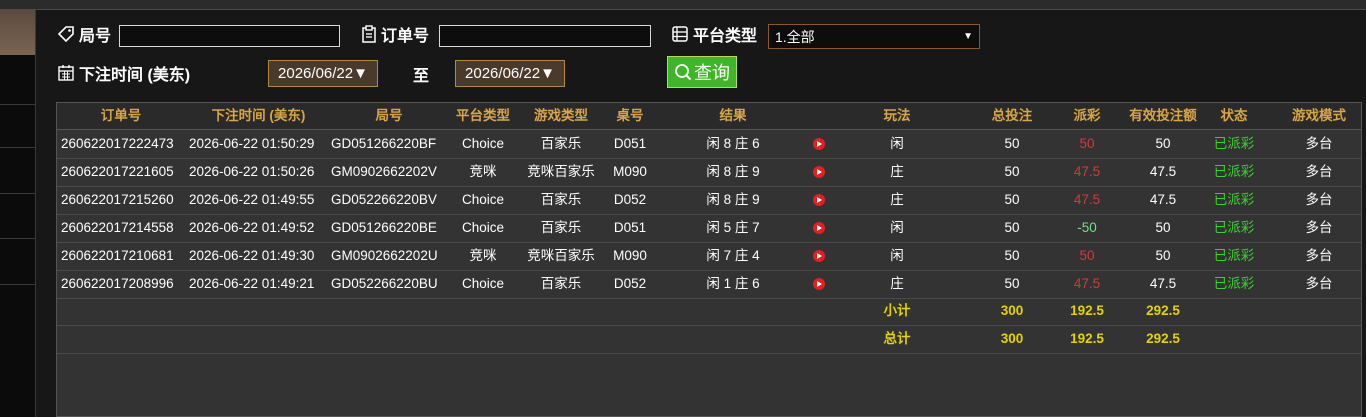 The image size is (1366, 417). What do you see at coordinates (252, 283) in the screenshot?
I see `cell-bet-time: 2026-06-22 01:49:21` at bounding box center [252, 283].